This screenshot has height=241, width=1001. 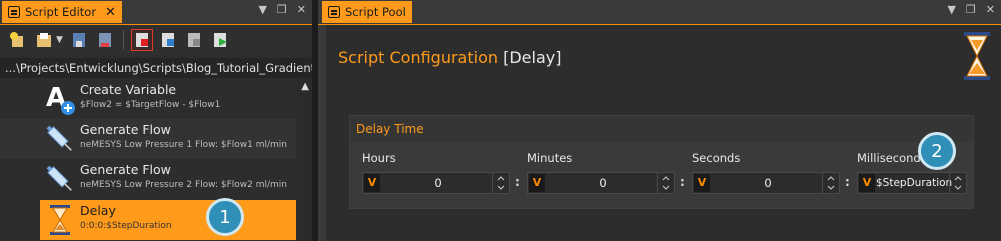 I want to click on minutes-stepper: V 0, so click(x=601, y=183).